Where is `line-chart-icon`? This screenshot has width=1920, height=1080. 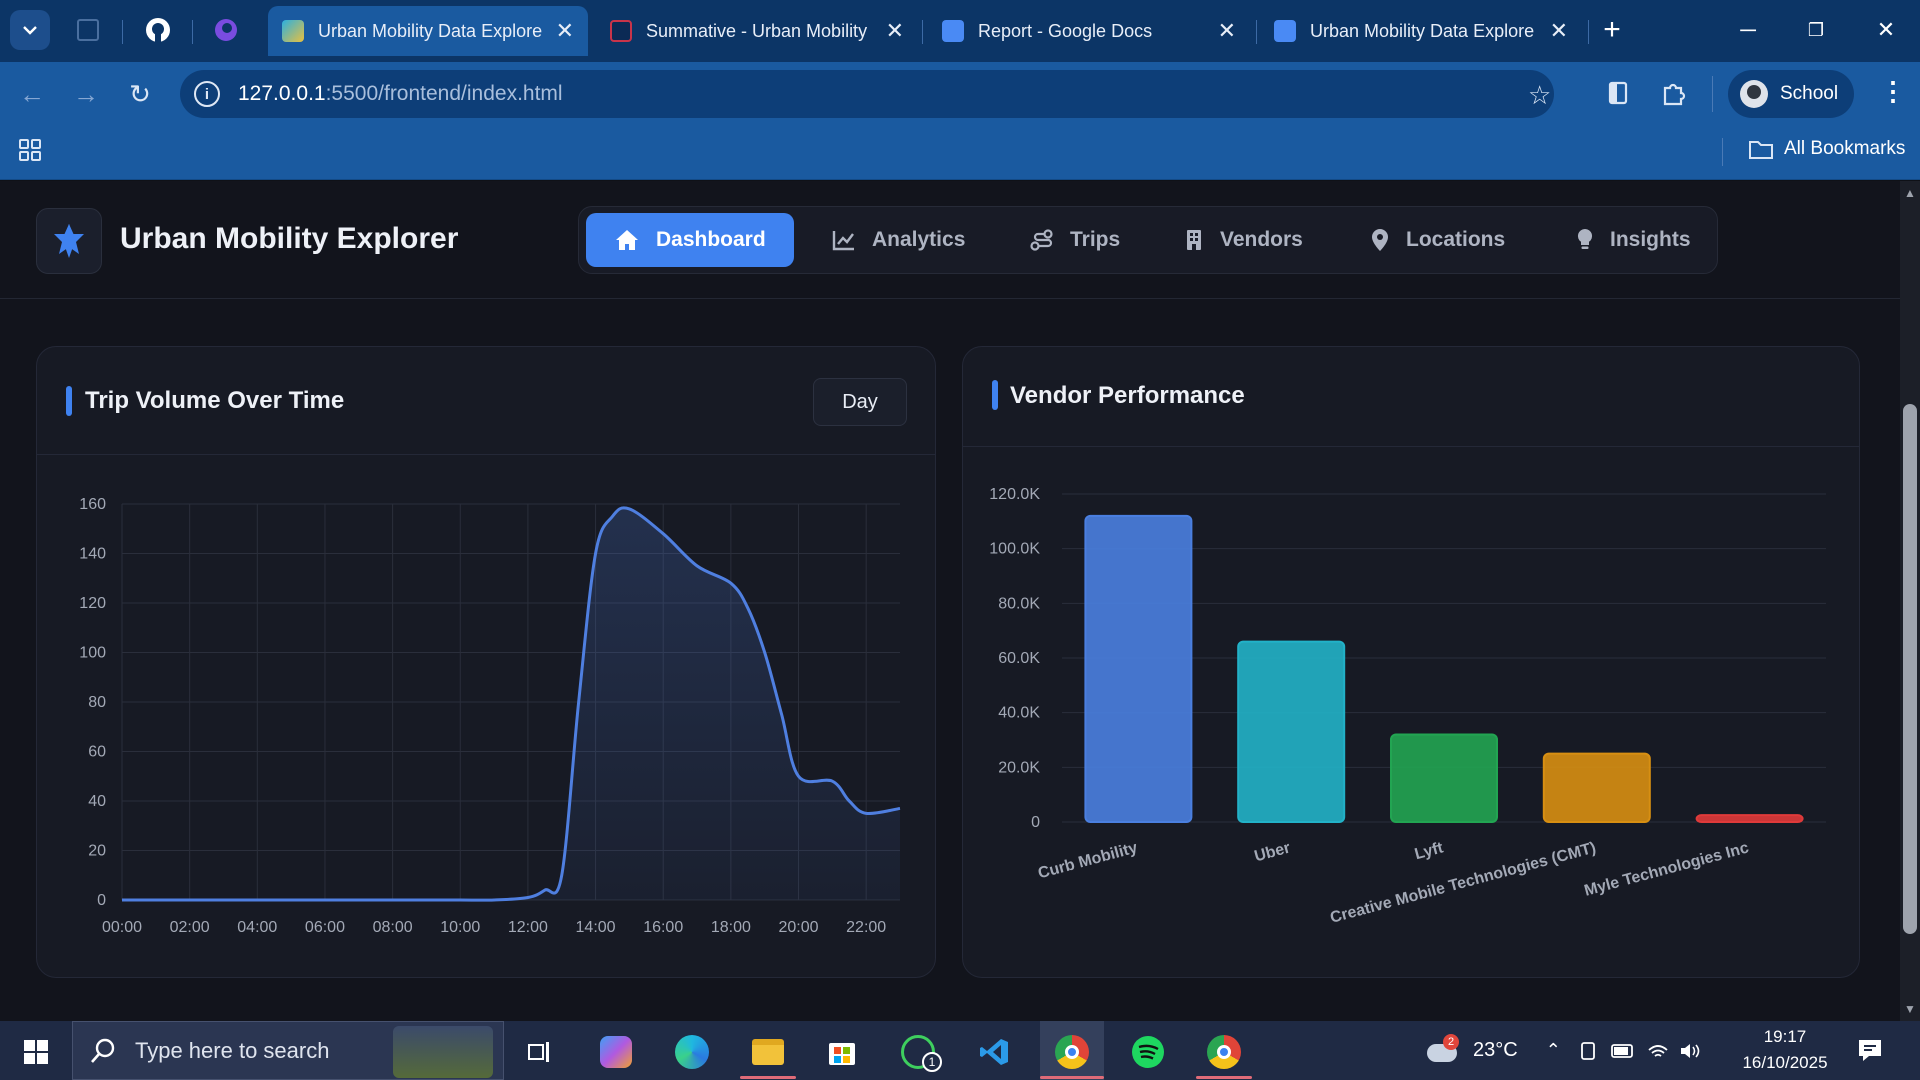
line-chart-icon is located at coordinates (843, 241).